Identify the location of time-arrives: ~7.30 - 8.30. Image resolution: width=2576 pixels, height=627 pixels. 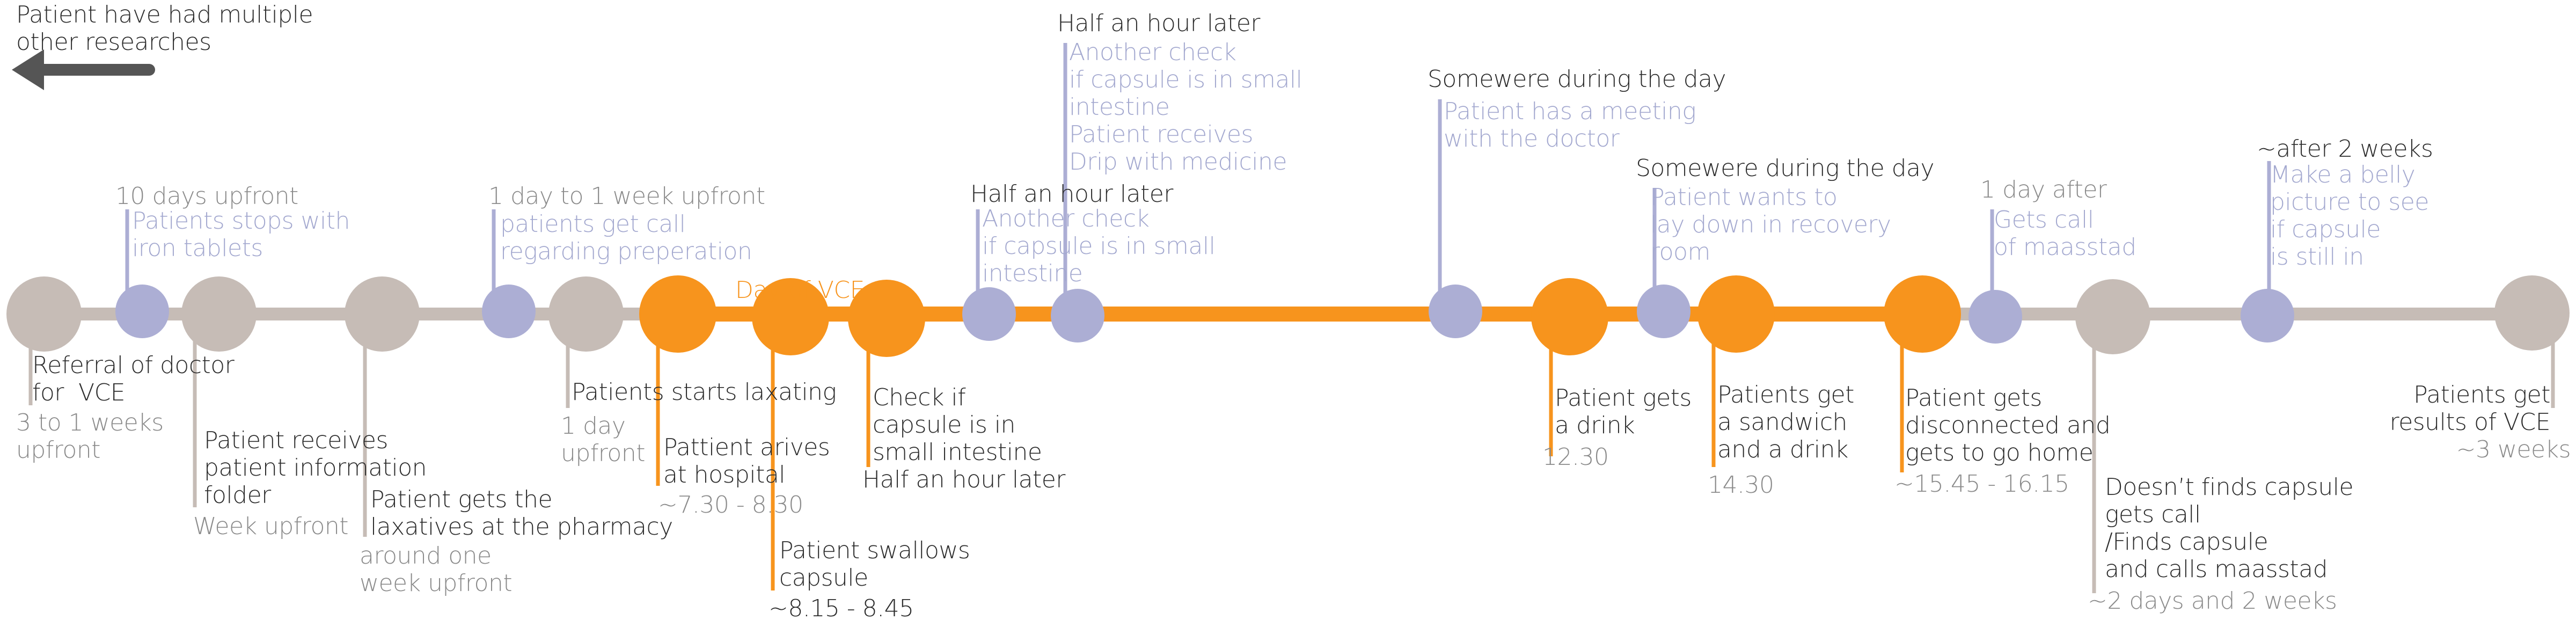
(730, 505).